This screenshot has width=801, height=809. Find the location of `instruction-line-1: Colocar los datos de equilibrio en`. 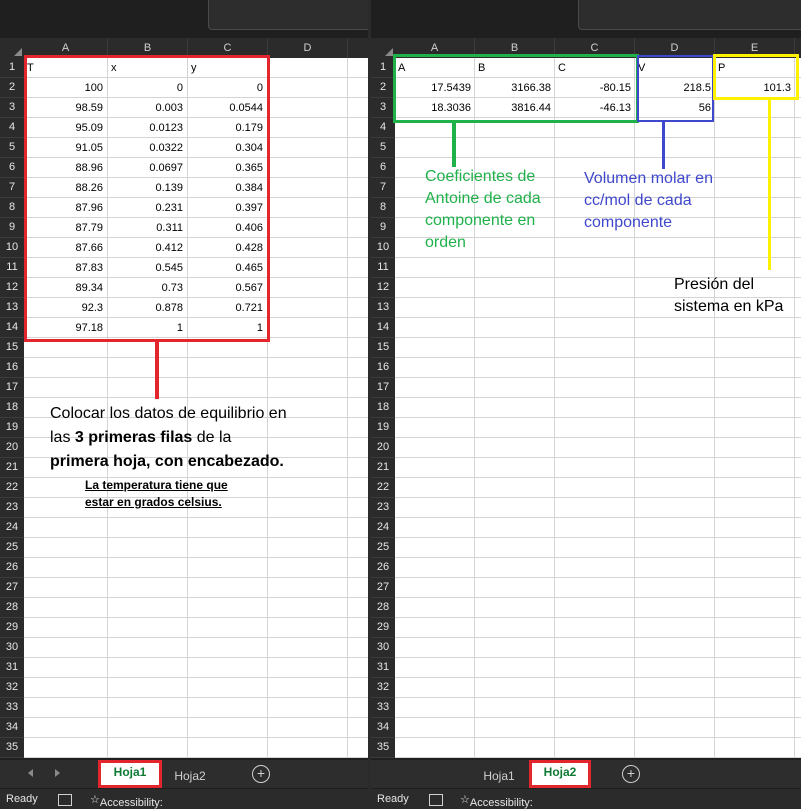

instruction-line-1: Colocar los datos de equilibrio en is located at coordinates (168, 413).